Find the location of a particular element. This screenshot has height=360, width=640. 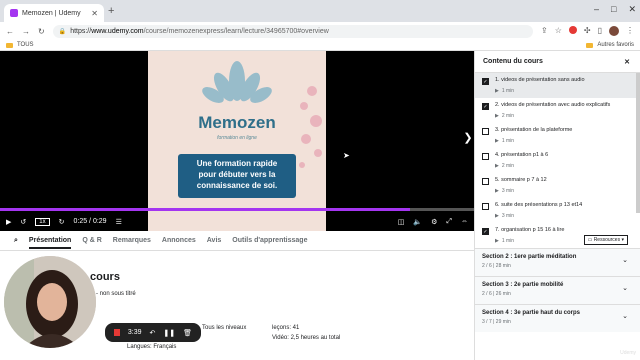

overview-video: Vidéo: 2,5 heures au total is located at coordinates (306, 338).